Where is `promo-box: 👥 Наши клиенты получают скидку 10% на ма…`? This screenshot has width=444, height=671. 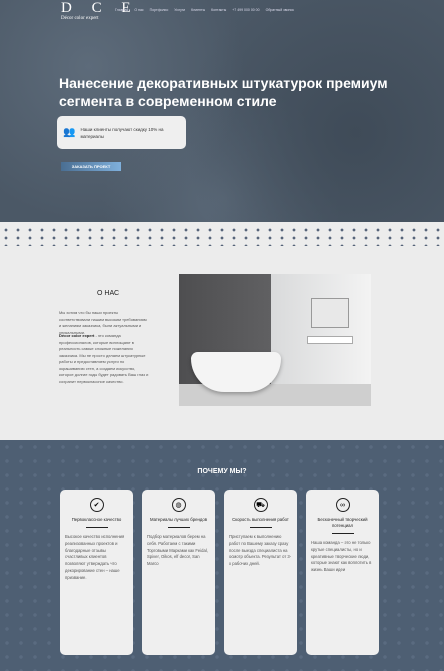
promo-box: 👥 Наши клиенты получают скидку 10% на ма… is located at coordinates (121, 132).